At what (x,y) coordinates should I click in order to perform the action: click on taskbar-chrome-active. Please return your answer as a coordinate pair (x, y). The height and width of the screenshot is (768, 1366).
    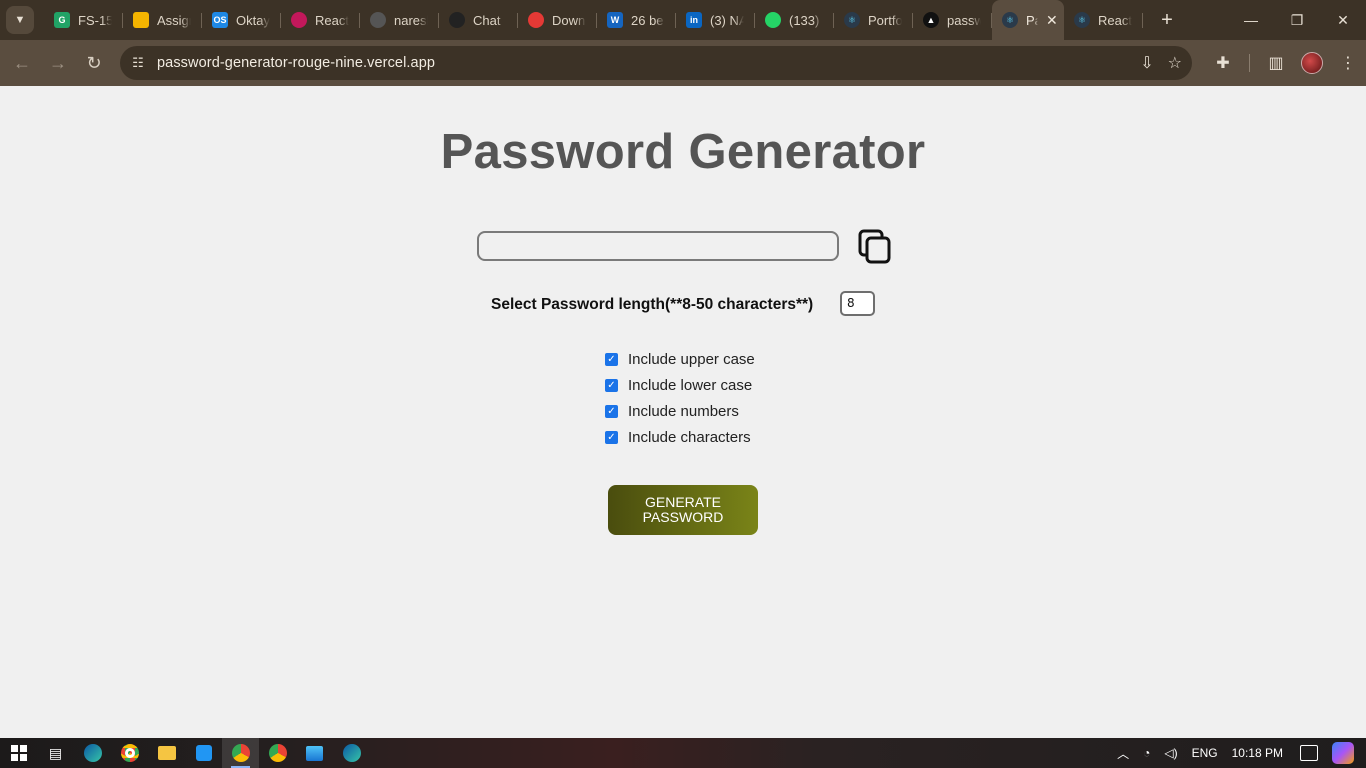
    Looking at the image, I should click on (240, 753).